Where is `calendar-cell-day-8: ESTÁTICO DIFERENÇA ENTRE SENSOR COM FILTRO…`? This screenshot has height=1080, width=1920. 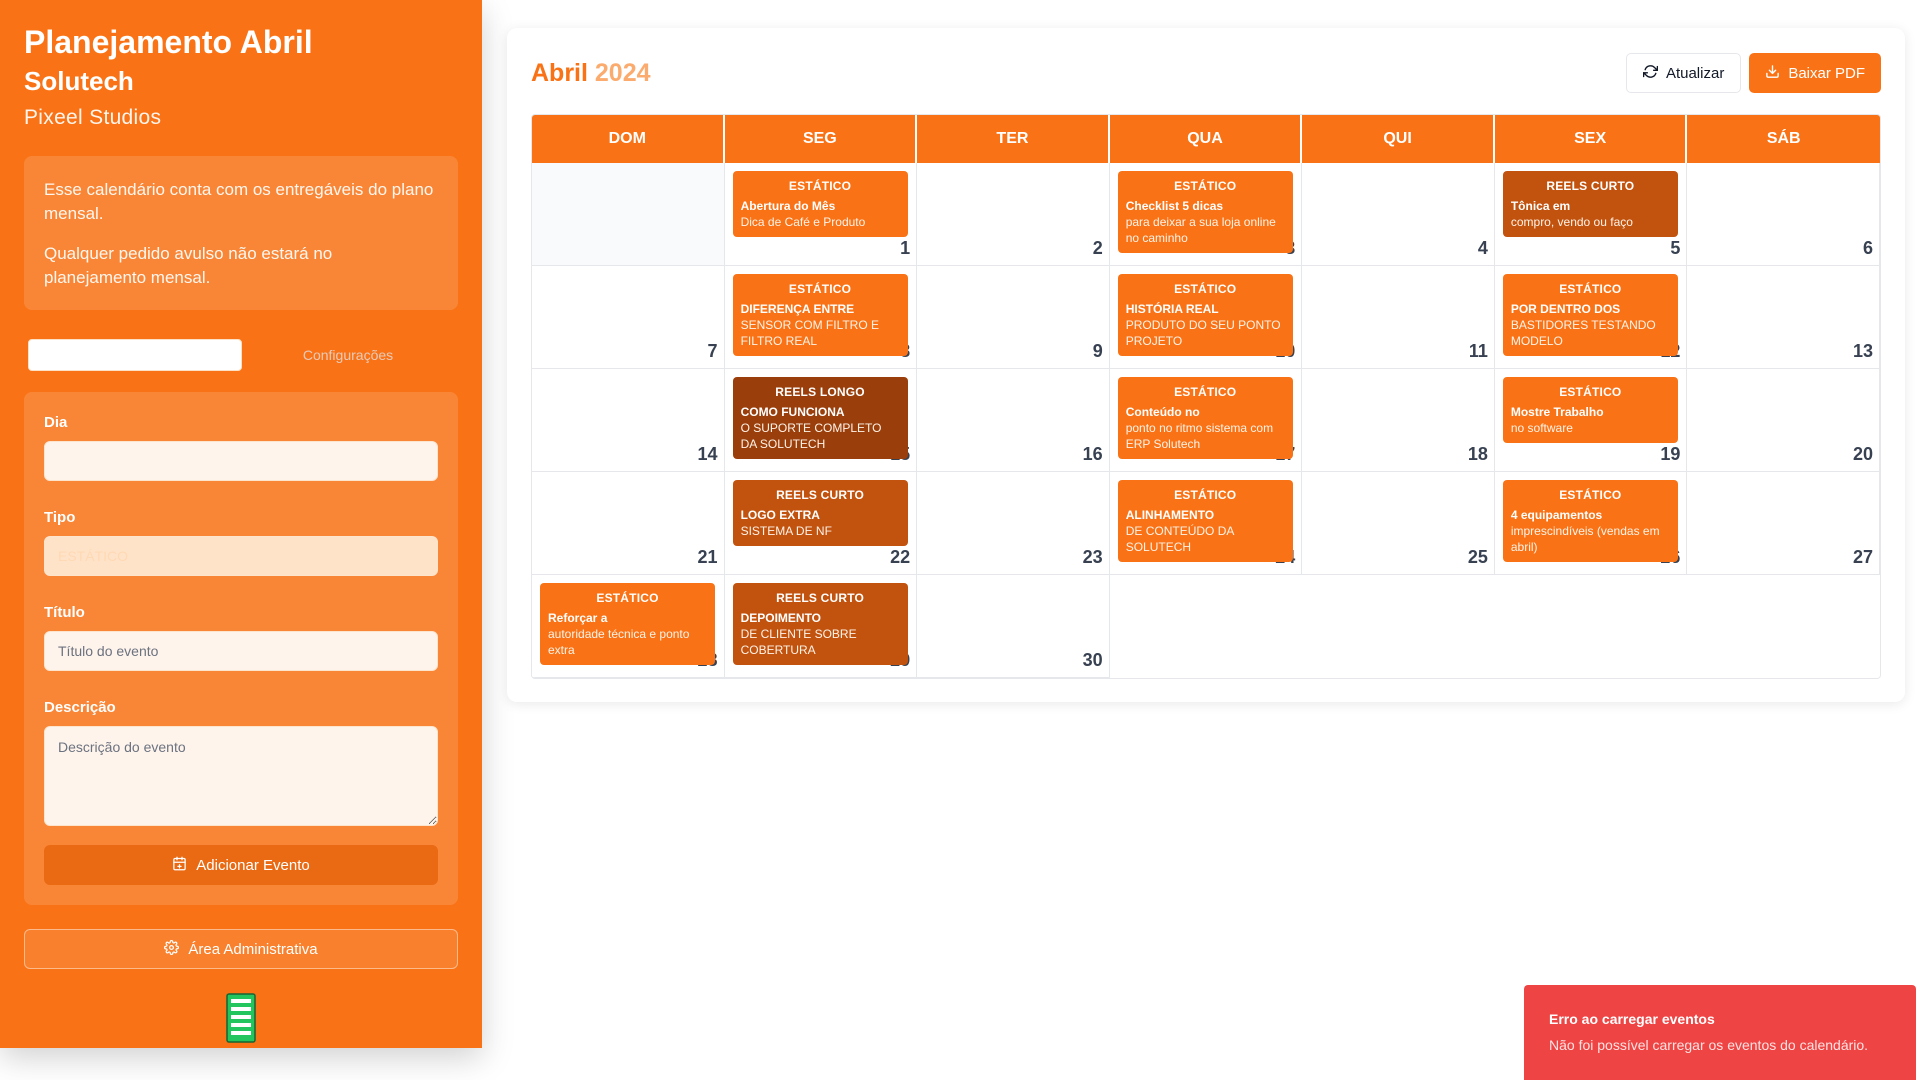
calendar-cell-day-8: ESTÁTICO DIFERENÇA ENTRE SENSOR COM FILTRO… is located at coordinates (821, 317).